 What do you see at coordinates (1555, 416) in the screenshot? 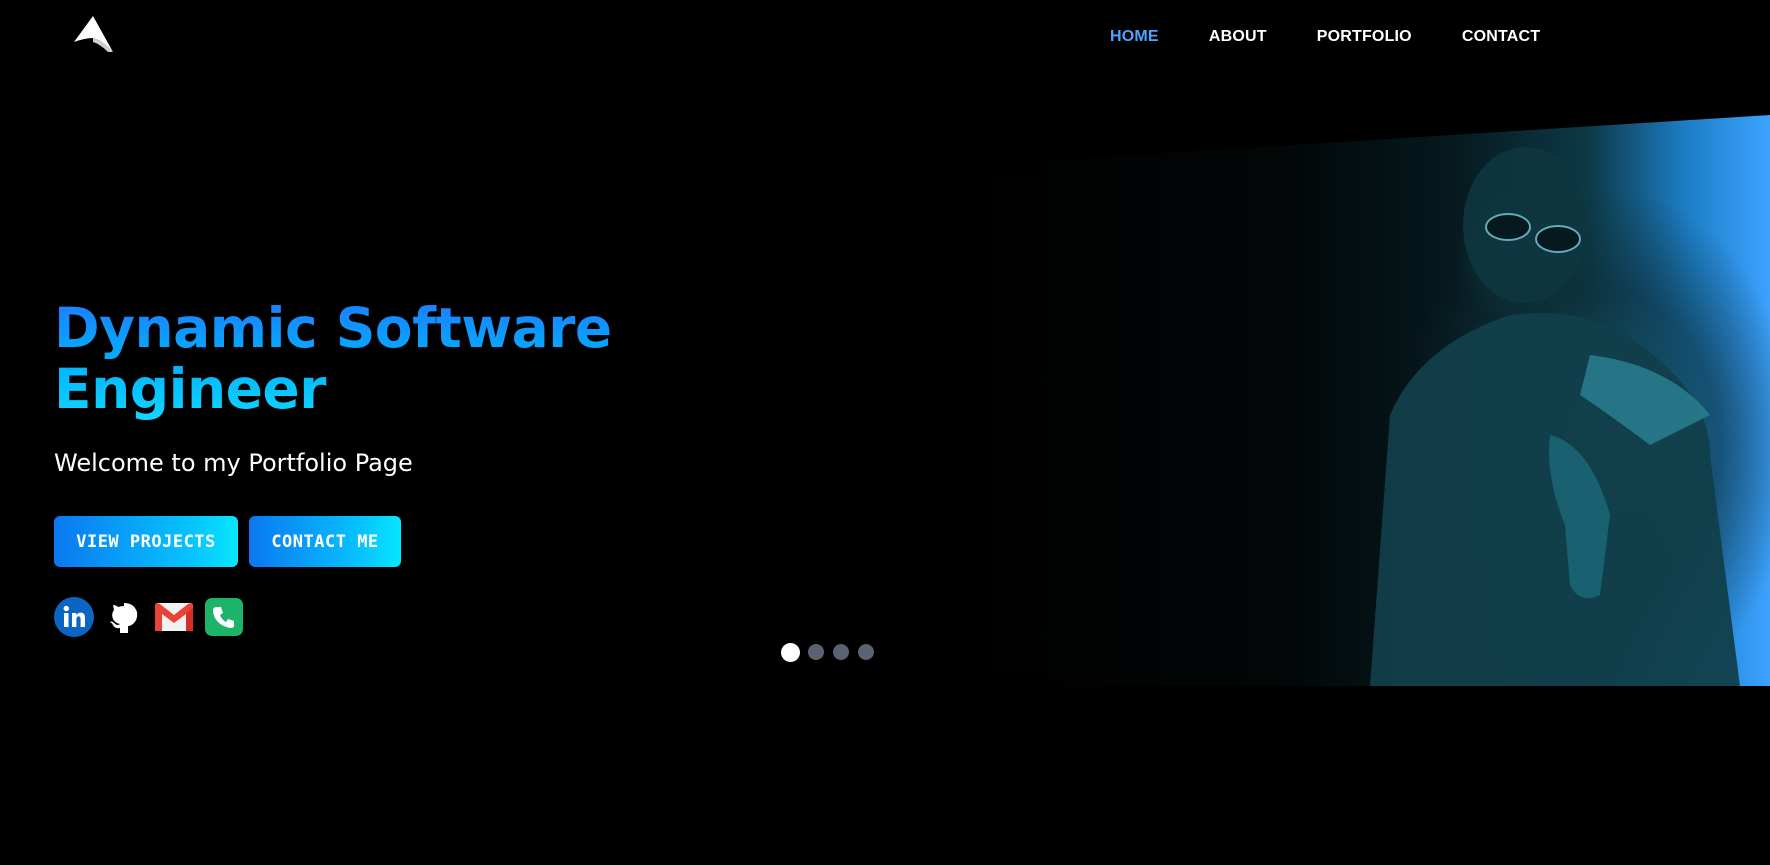
I see `person-silhouette` at bounding box center [1555, 416].